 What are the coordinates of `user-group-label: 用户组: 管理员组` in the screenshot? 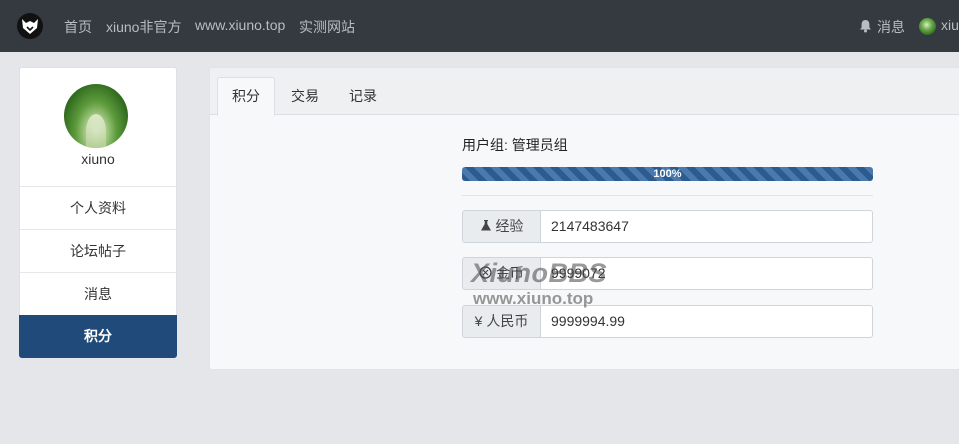 It's located at (515, 145).